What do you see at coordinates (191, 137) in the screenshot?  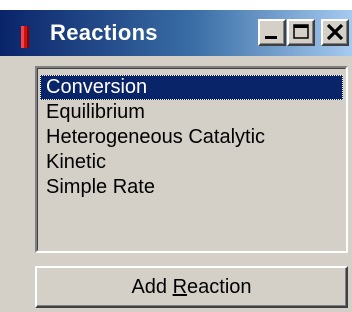 I see `list-item: Heterogeneous Catalytic` at bounding box center [191, 137].